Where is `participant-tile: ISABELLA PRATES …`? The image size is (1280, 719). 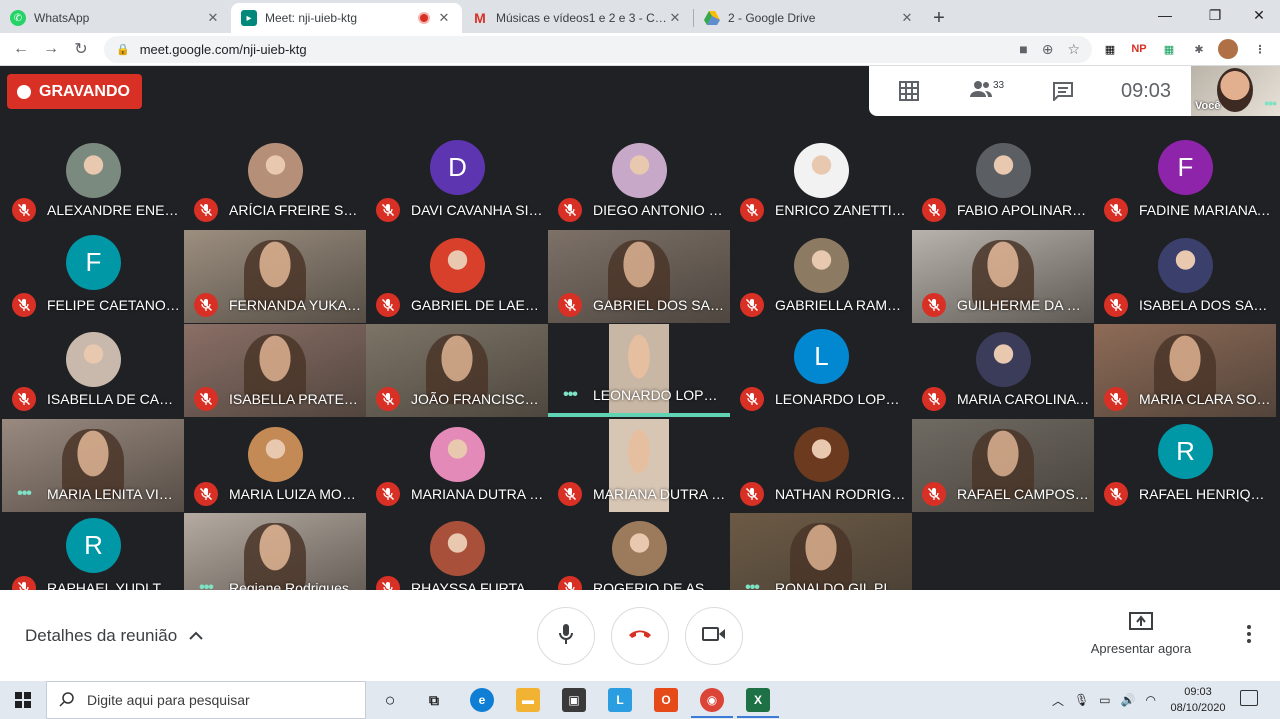 participant-tile: ISABELLA PRATES … is located at coordinates (275, 370).